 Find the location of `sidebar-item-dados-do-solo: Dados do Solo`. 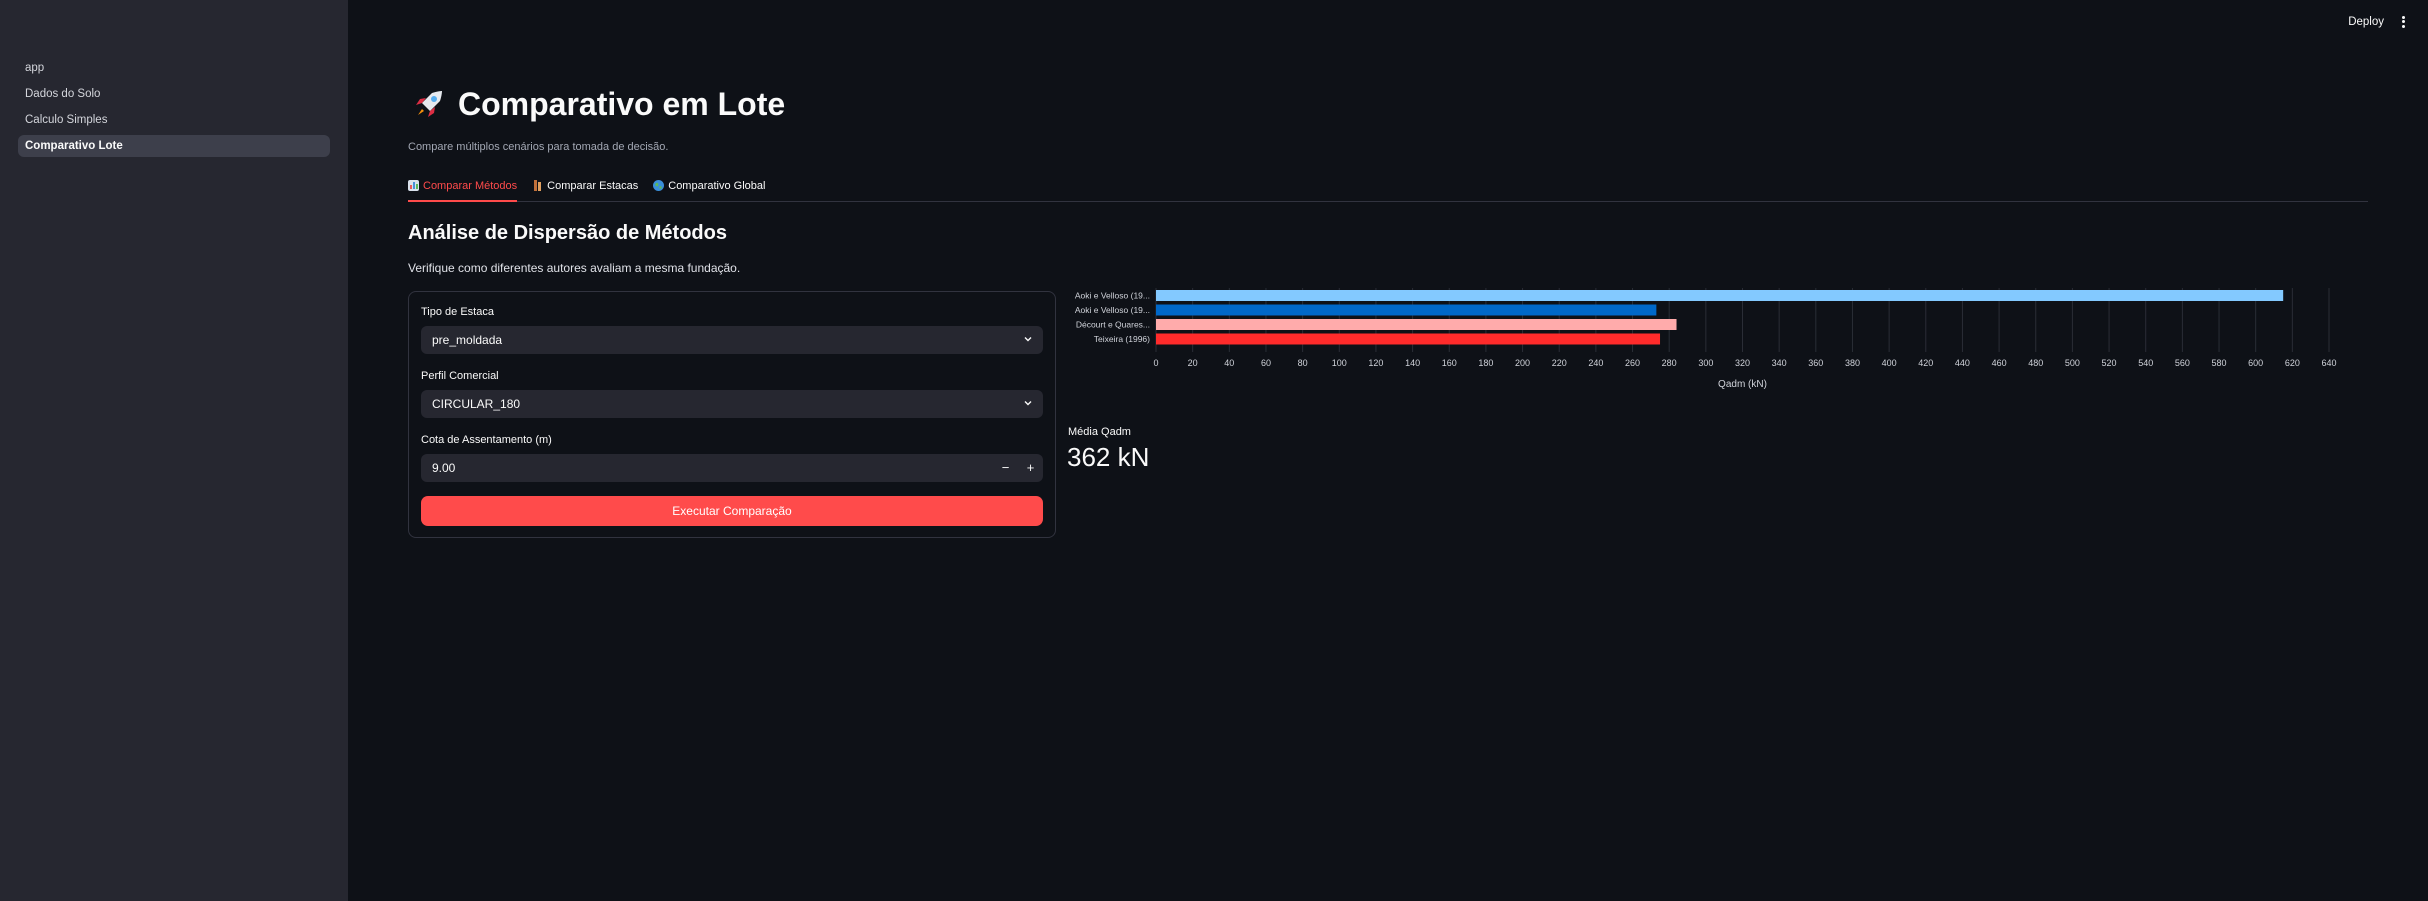

sidebar-item-dados-do-solo: Dados do Solo is located at coordinates (174, 94).